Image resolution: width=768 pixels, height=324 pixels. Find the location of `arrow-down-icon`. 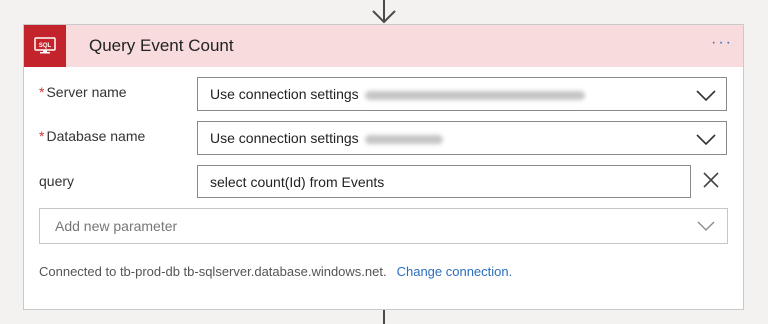

arrow-down-icon is located at coordinates (384, 13).